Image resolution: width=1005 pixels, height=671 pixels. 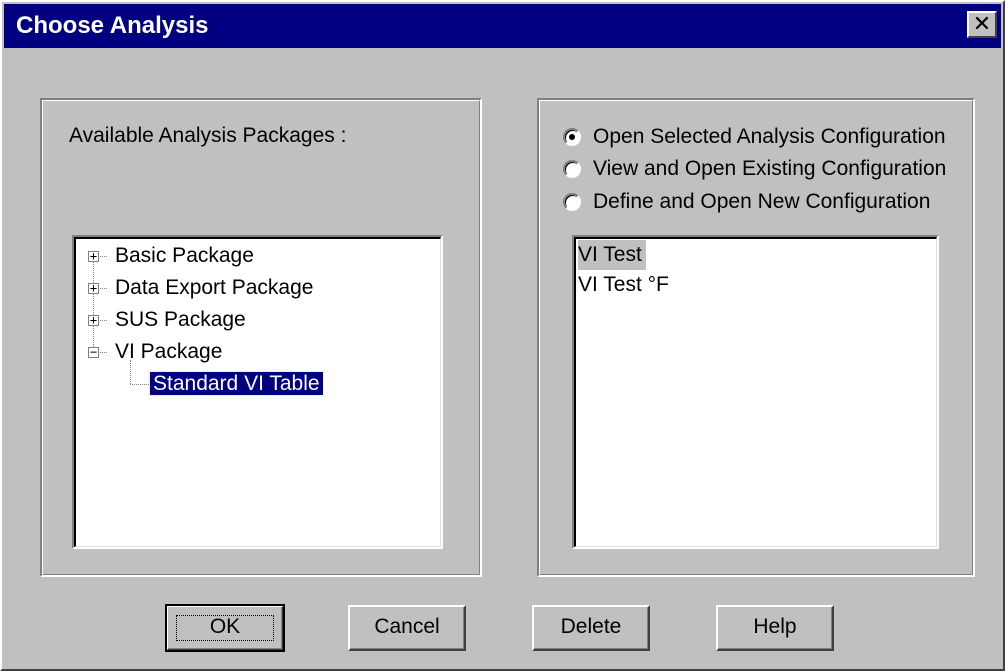 What do you see at coordinates (982, 24) in the screenshot?
I see `close-icon: ✕` at bounding box center [982, 24].